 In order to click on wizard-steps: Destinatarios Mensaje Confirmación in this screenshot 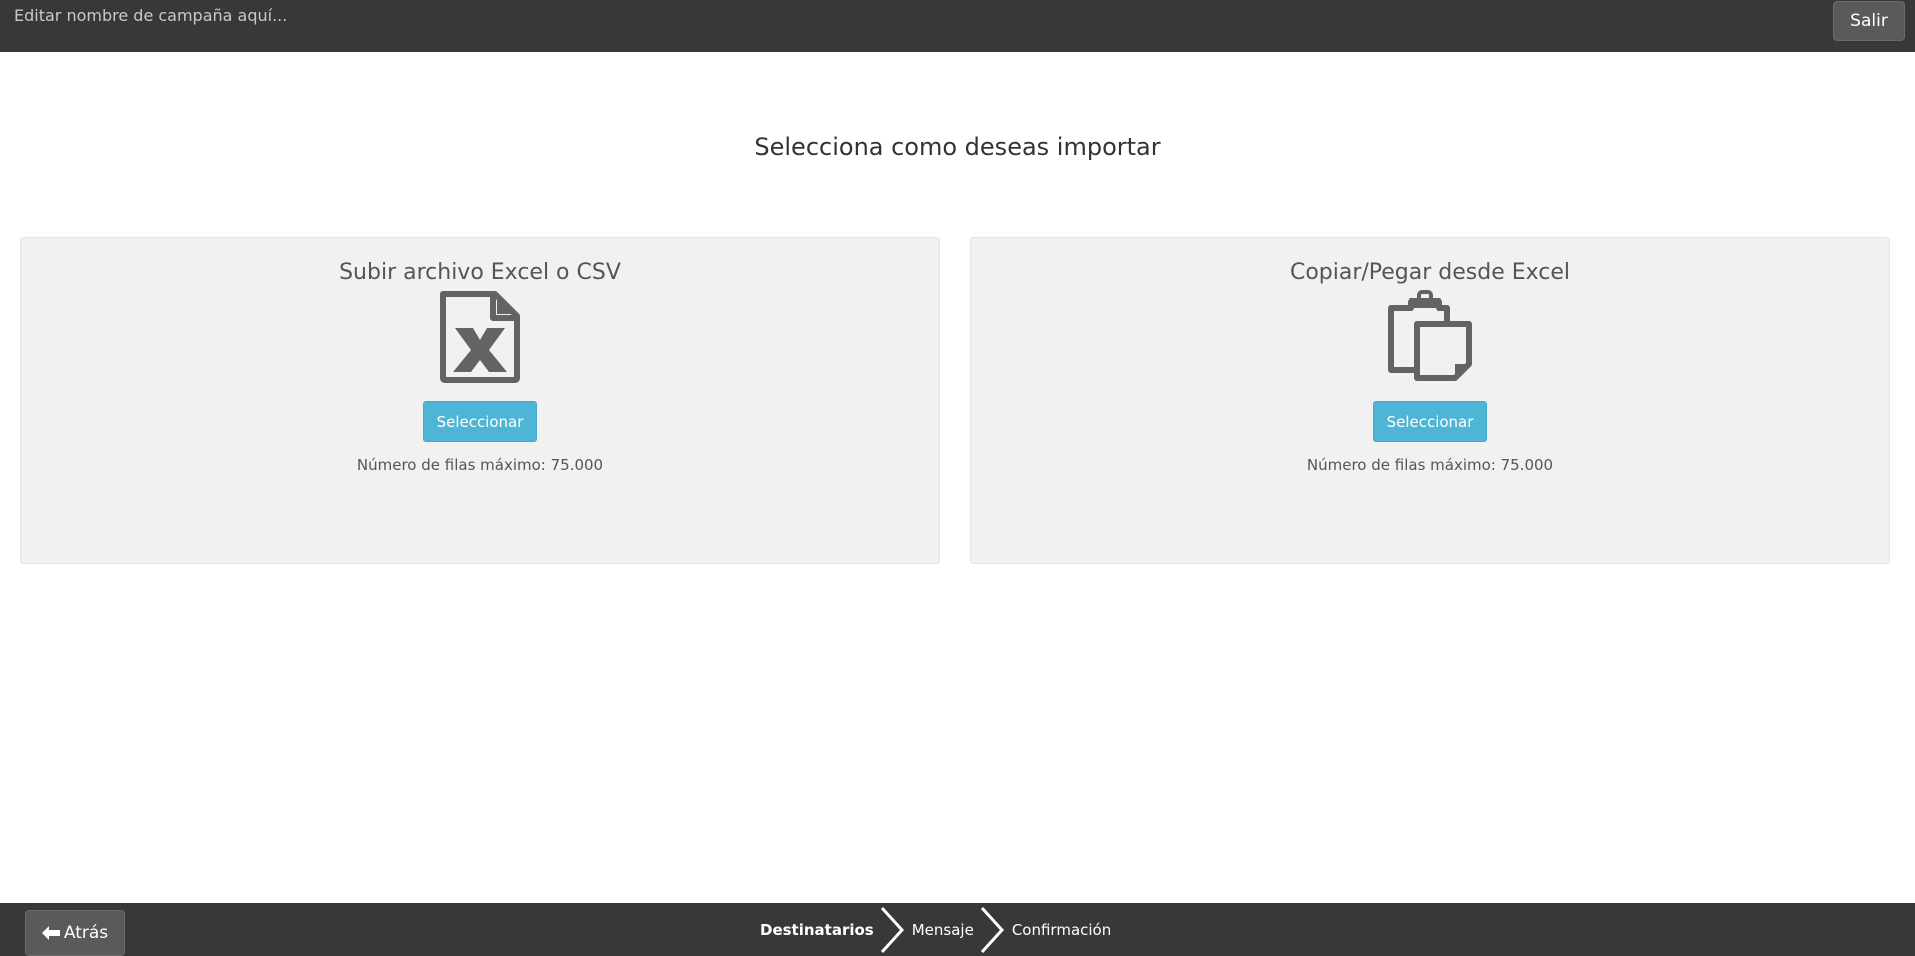, I will do `click(935, 929)`.